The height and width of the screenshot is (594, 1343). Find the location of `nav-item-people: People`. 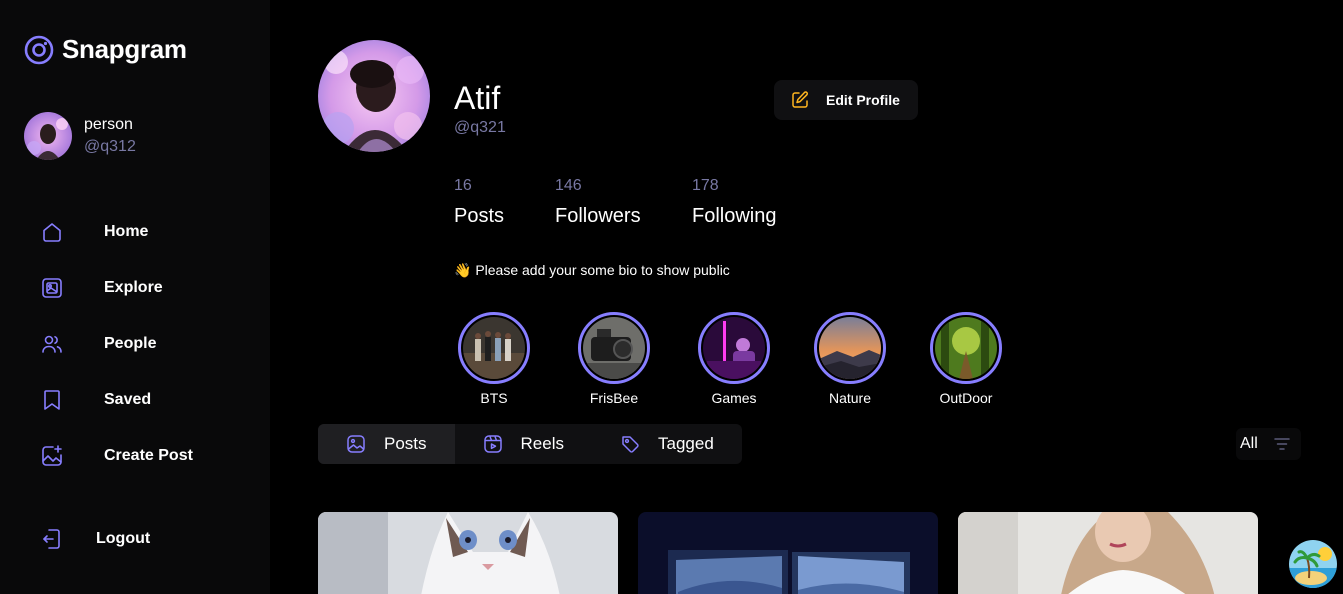

nav-item-people: People is located at coordinates (135, 344).